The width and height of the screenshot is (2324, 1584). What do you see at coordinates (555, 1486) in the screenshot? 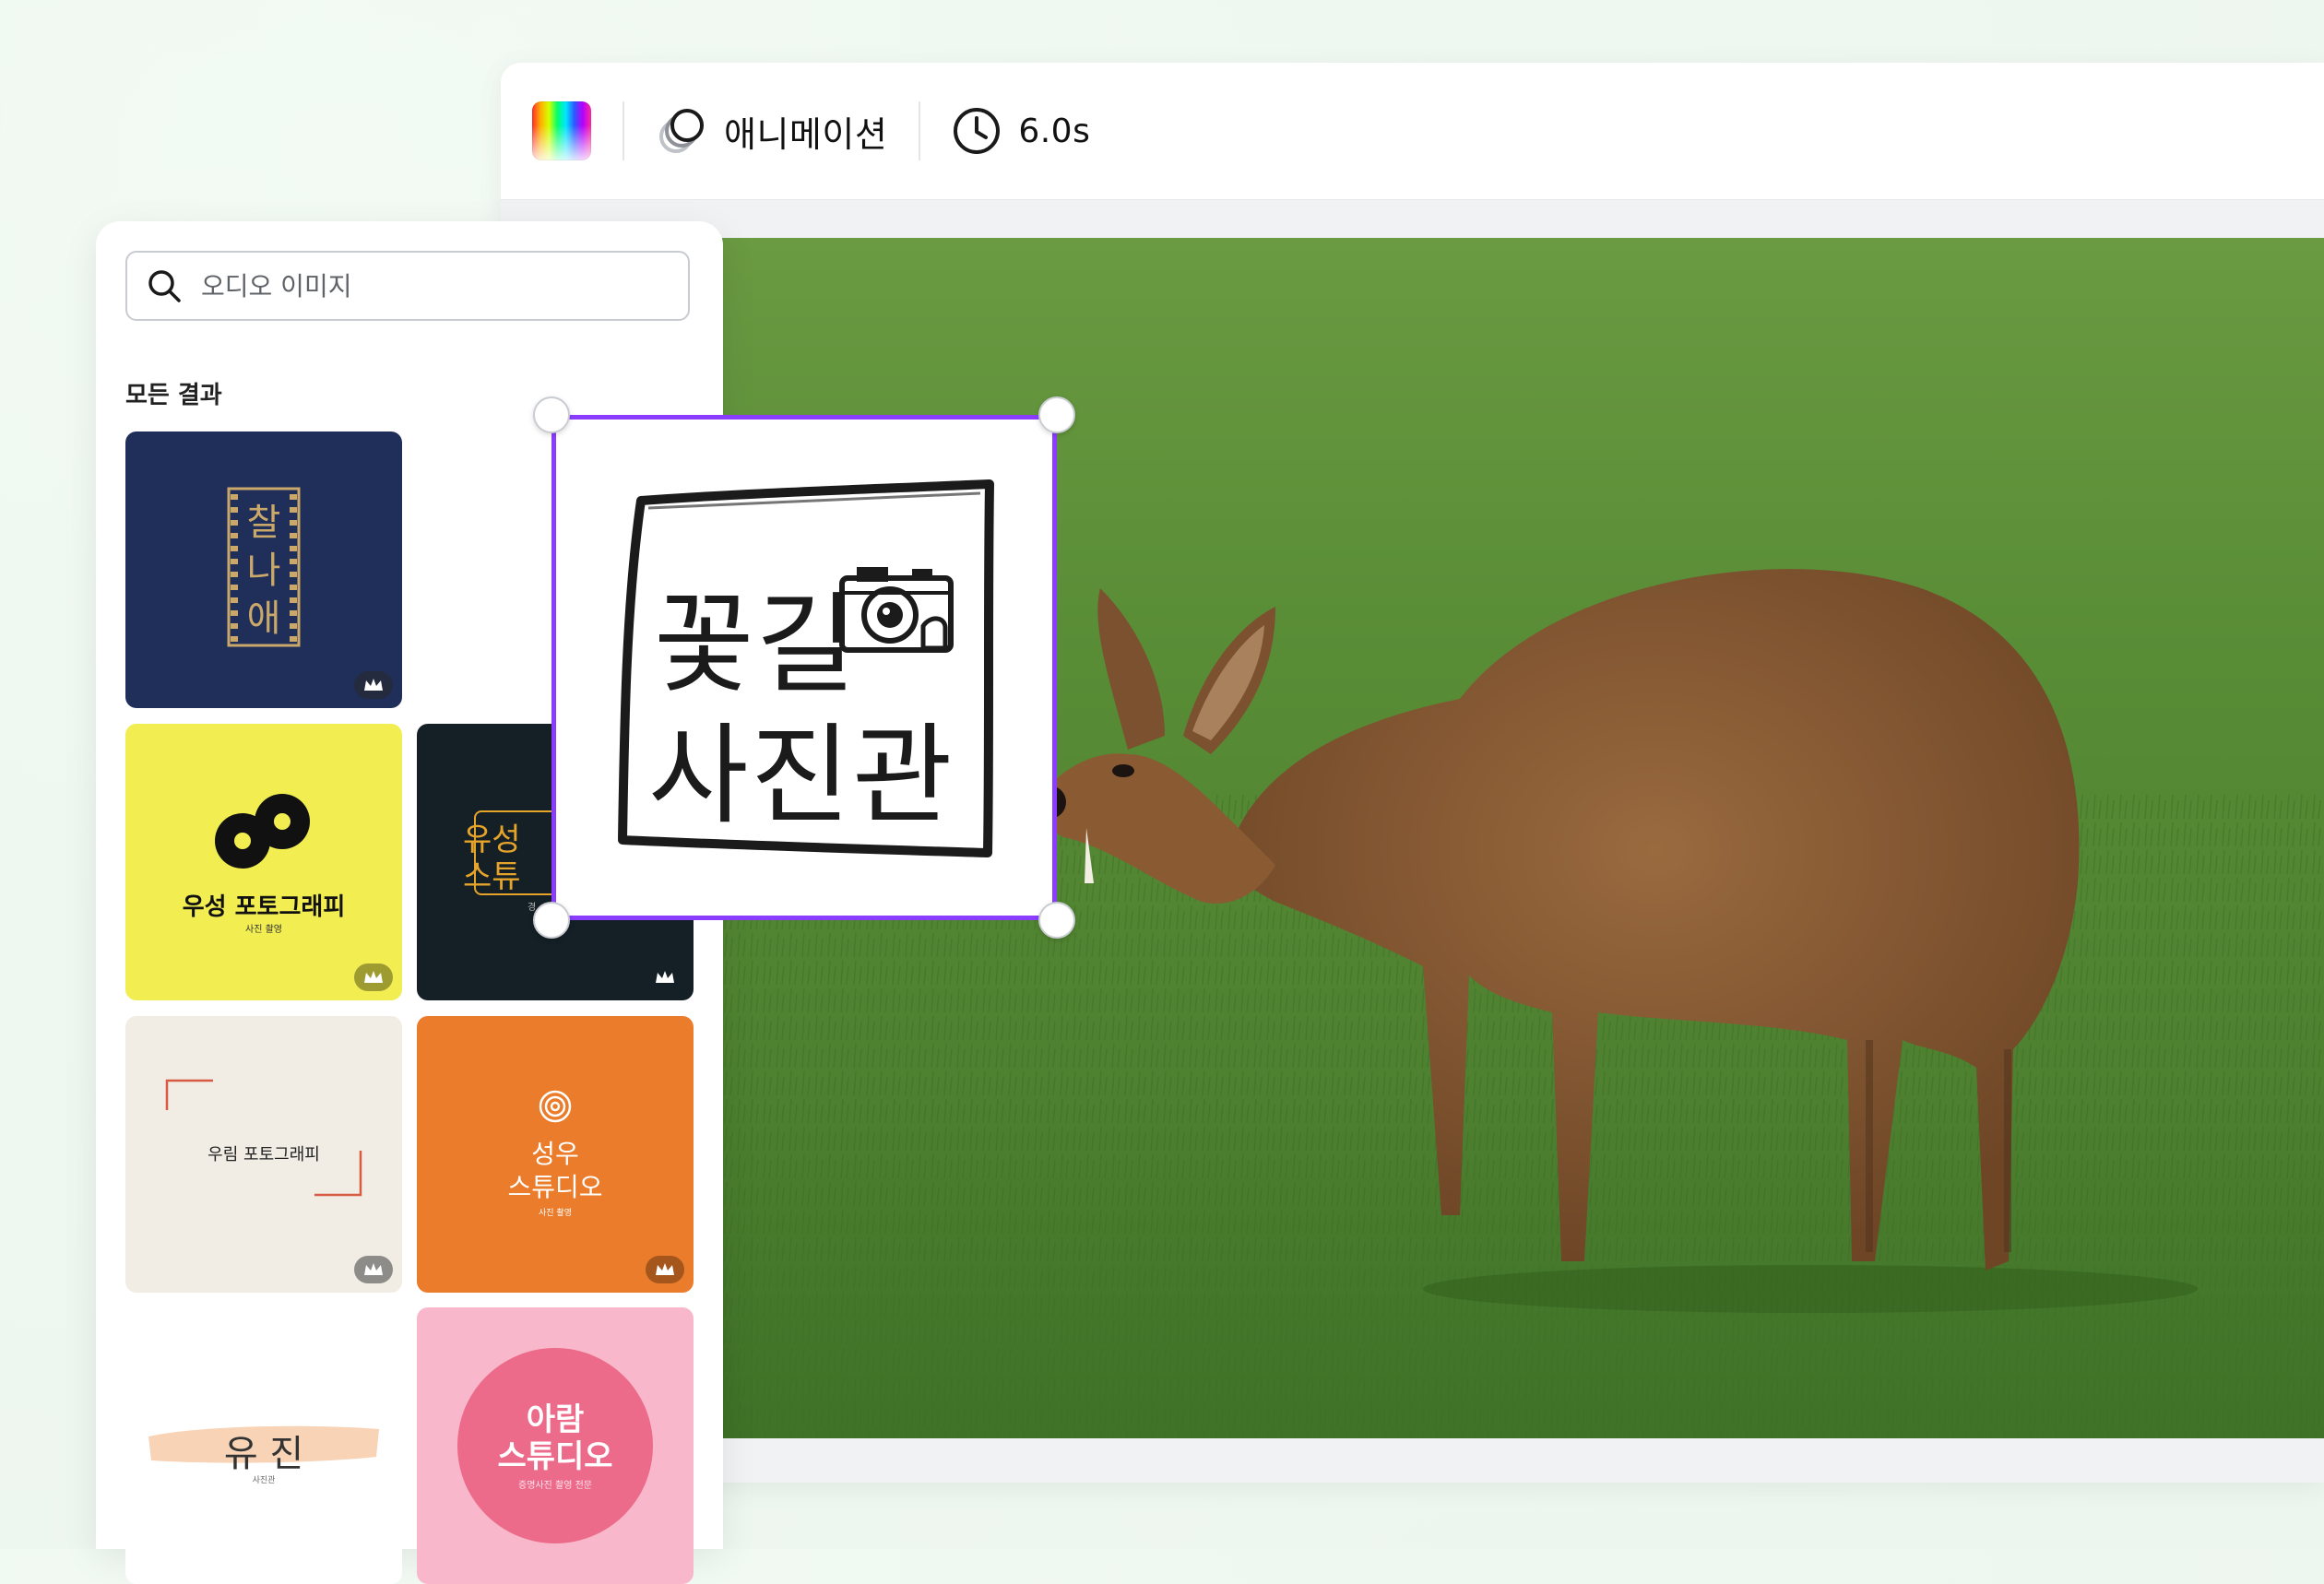
I see `tile-subtitle: 증명사진 촬영 전문` at bounding box center [555, 1486].